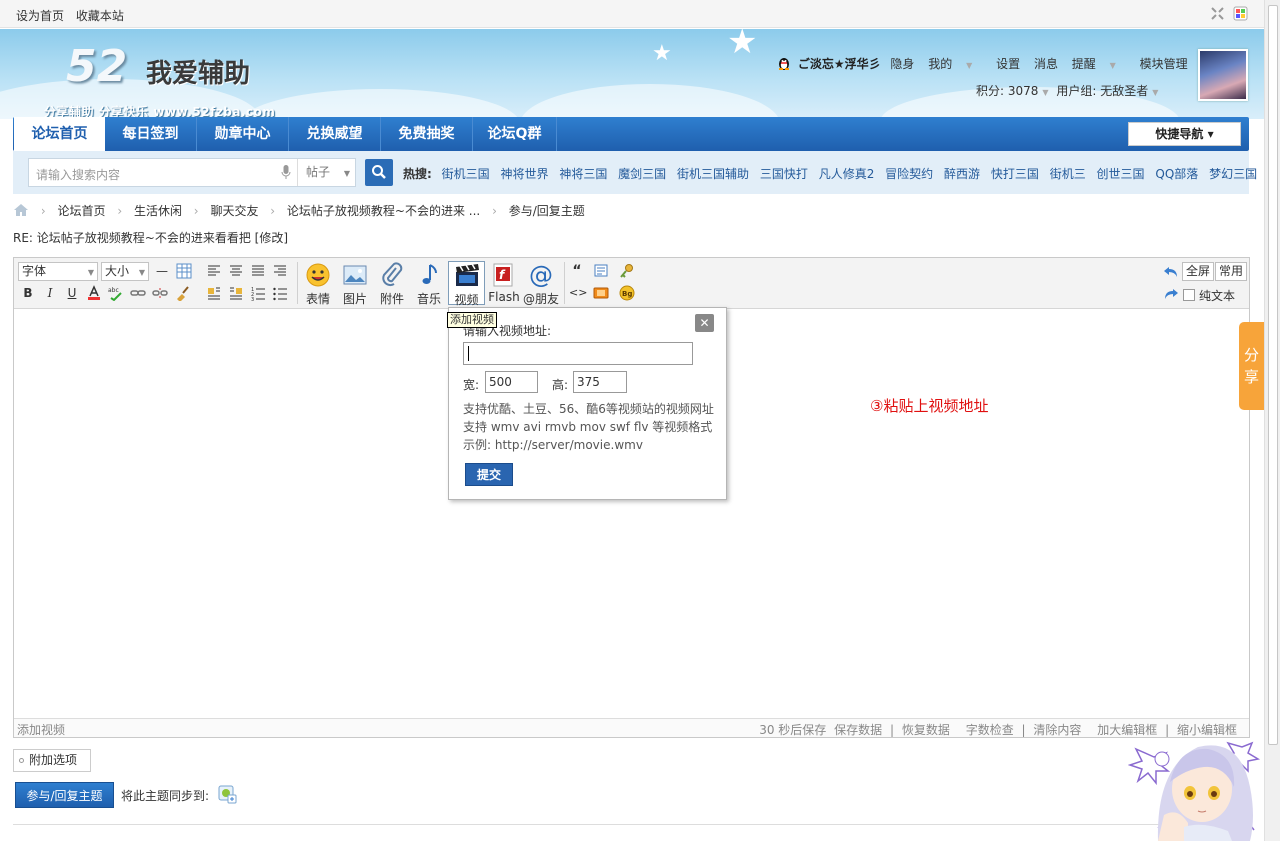 Image resolution: width=1280 pixels, height=841 pixels. I want to click on nav-item-forum-home: 论坛首页, so click(59, 134).